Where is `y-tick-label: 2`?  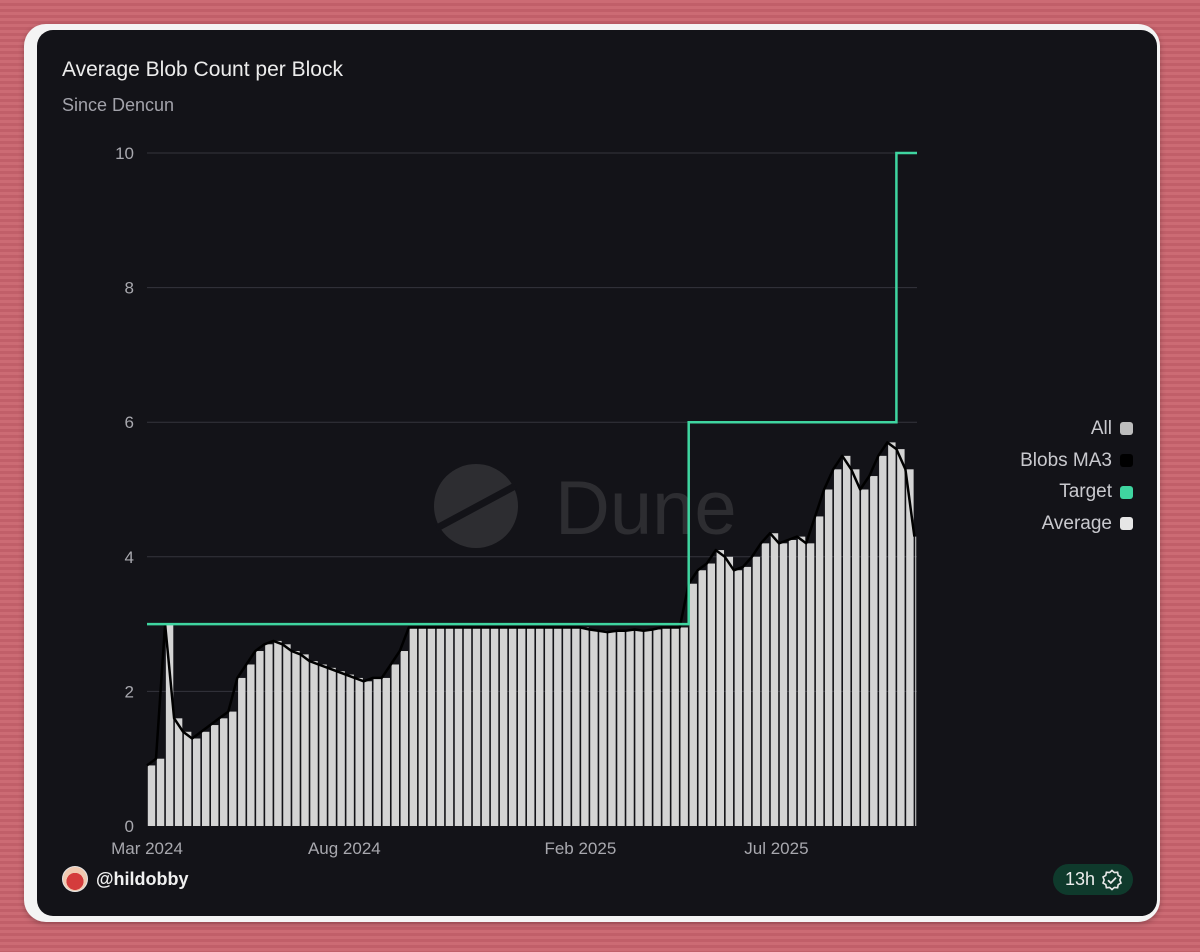
y-tick-label: 2 is located at coordinates (129, 691).